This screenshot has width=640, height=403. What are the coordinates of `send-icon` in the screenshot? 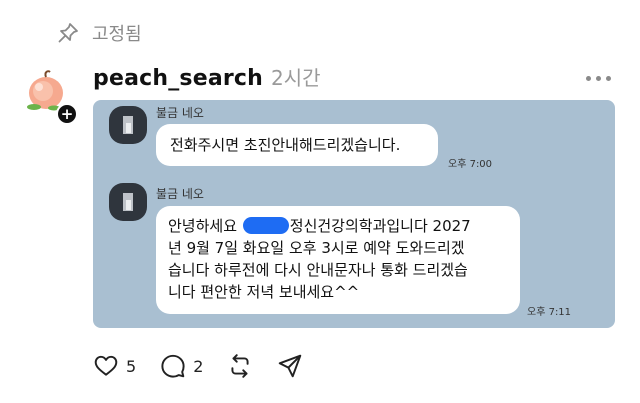 It's located at (290, 366).